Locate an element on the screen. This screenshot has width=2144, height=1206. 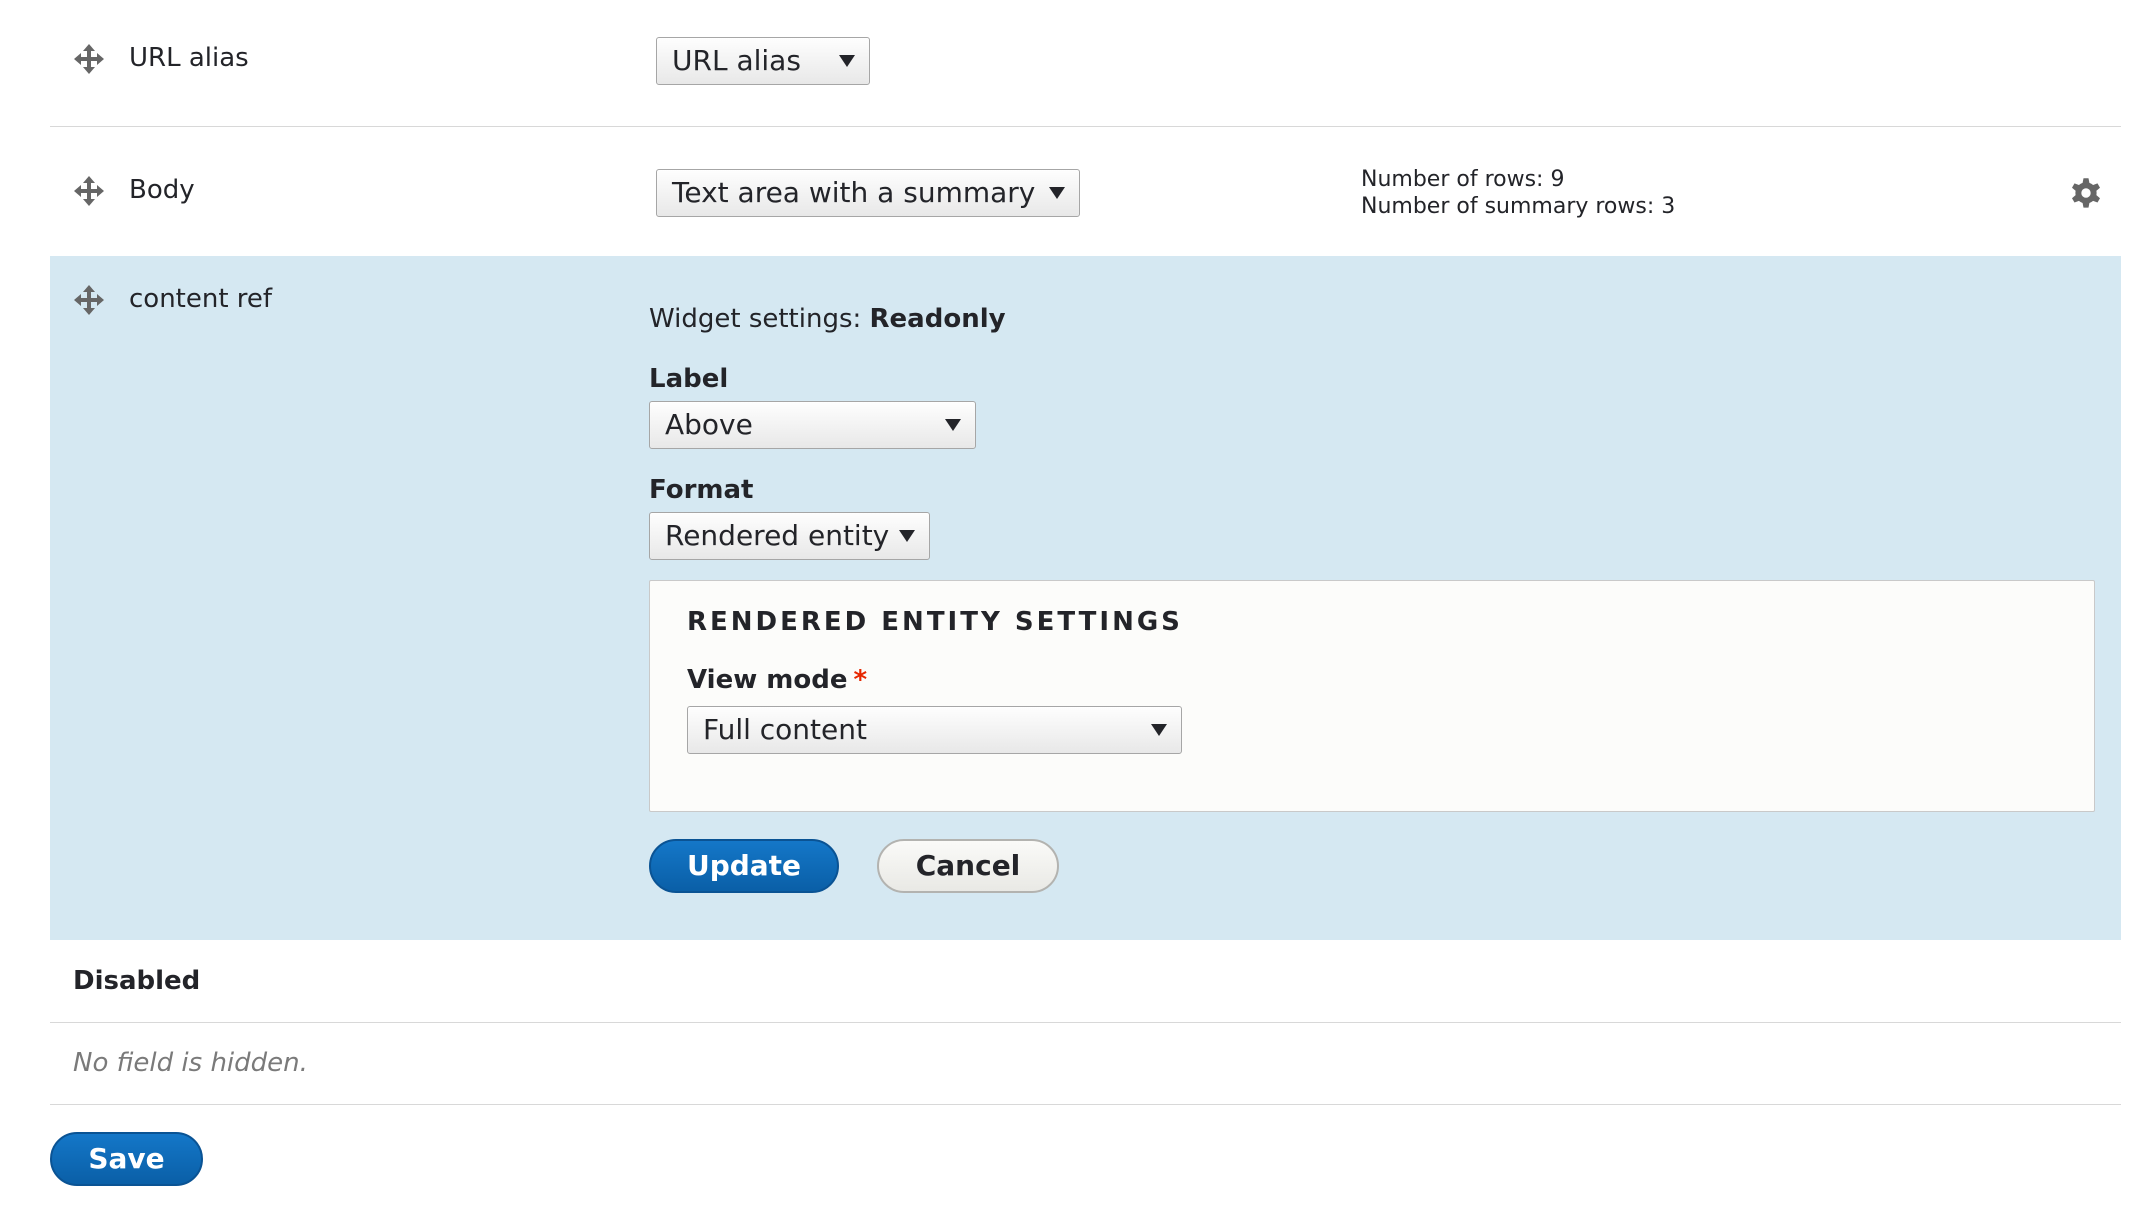
required-marker: * is located at coordinates (860, 680).